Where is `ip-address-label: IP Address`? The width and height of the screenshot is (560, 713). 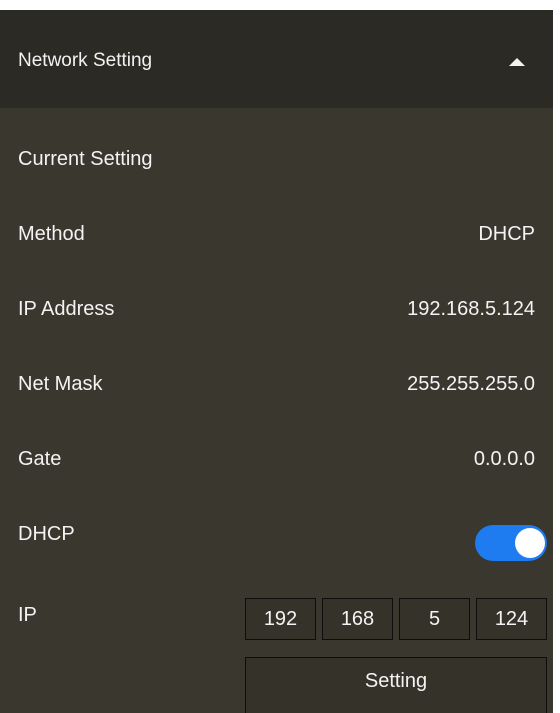
ip-address-label: IP Address is located at coordinates (66, 309).